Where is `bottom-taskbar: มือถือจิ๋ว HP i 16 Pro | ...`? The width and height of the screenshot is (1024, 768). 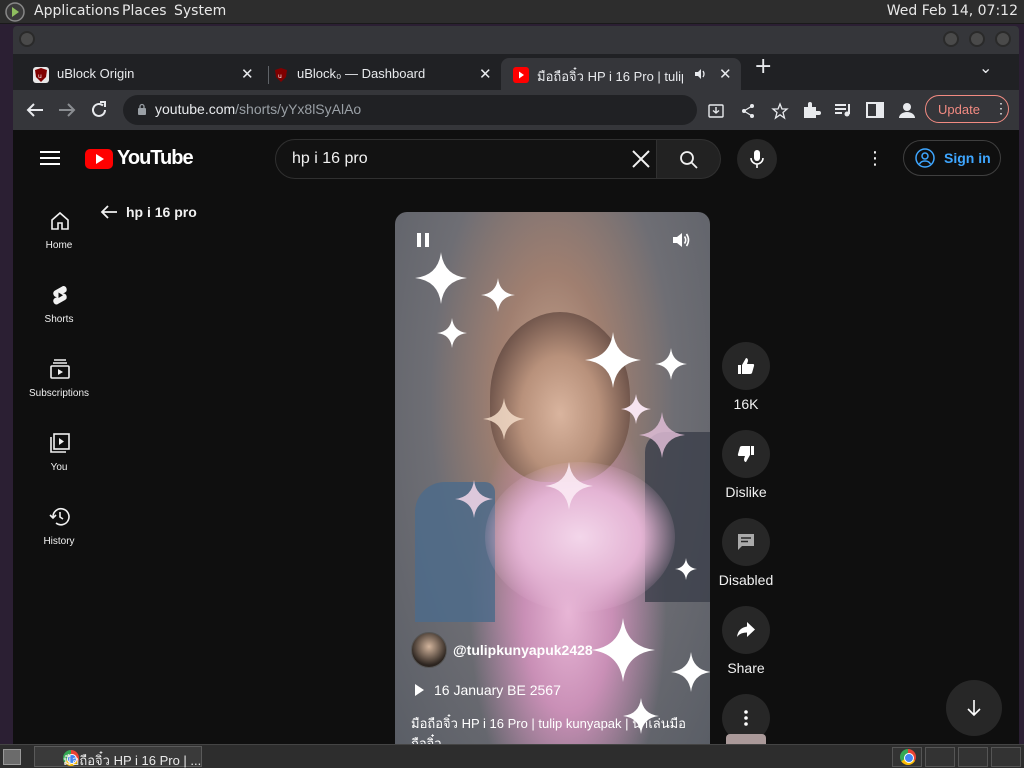 bottom-taskbar: มือถือจิ๋ว HP i 16 Pro | ... is located at coordinates (512, 756).